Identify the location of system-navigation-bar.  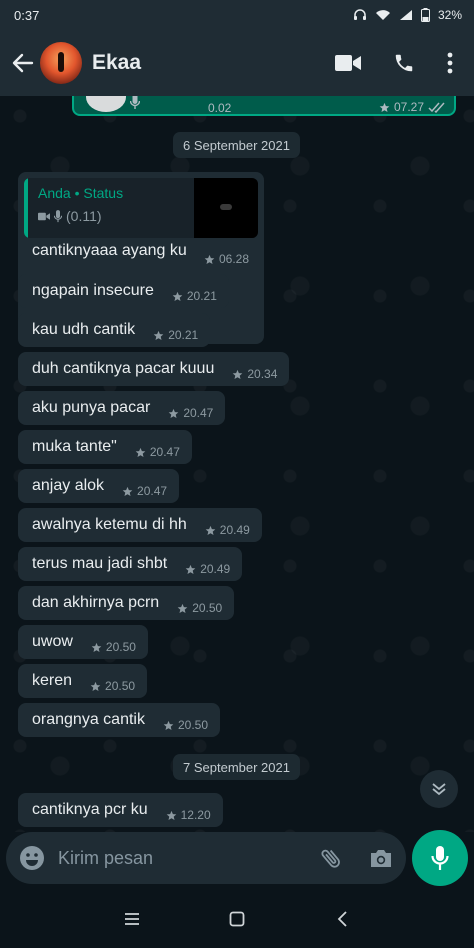
(237, 919).